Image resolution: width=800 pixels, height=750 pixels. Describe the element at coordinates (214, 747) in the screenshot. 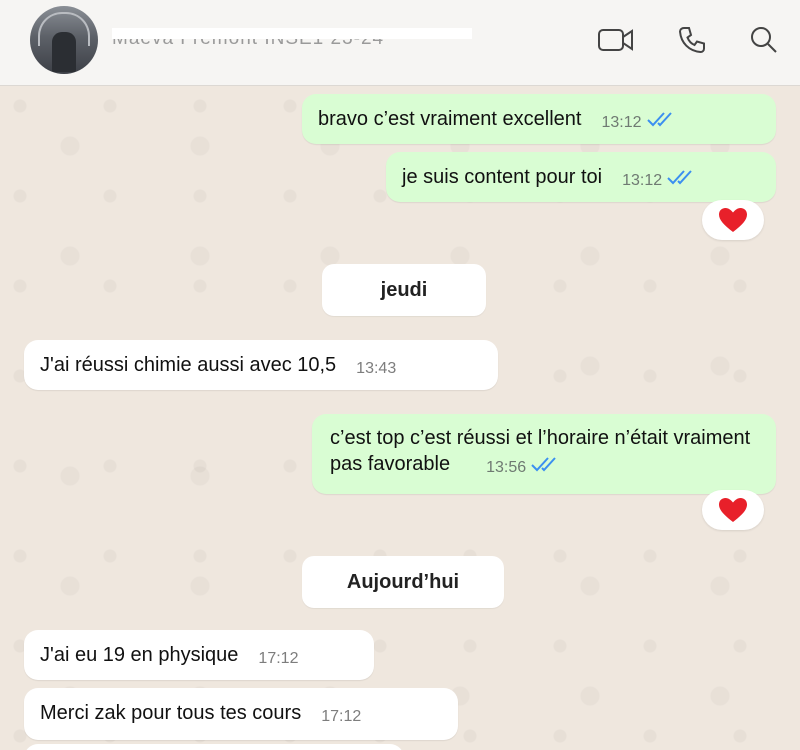

I see `message-incoming-partial` at that location.